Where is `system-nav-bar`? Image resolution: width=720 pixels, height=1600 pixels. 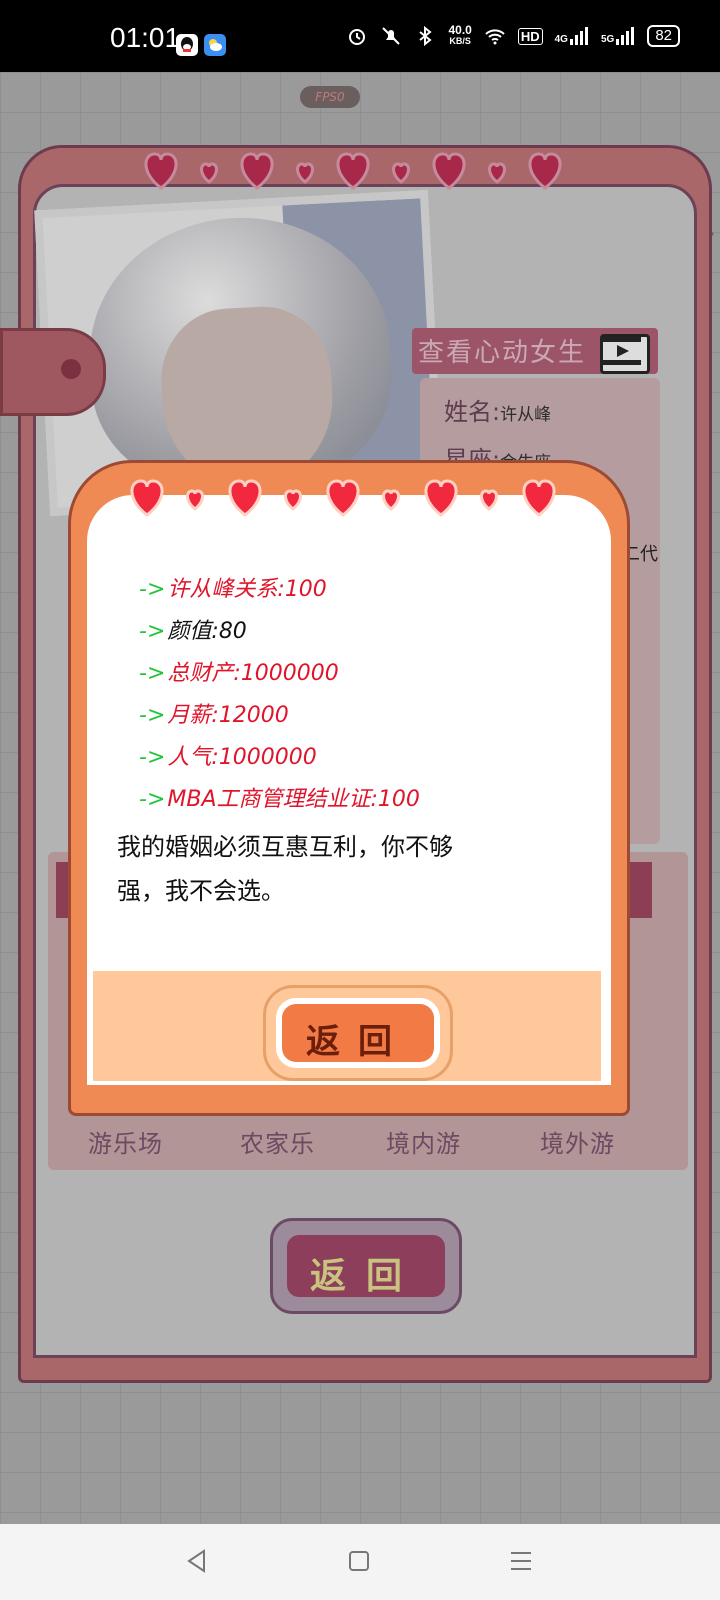 system-nav-bar is located at coordinates (360, 1562).